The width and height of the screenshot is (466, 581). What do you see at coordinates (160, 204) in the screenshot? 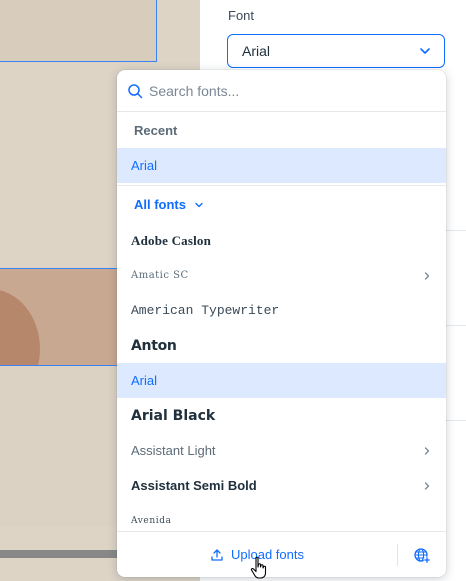
I see `all-fonts-label: All fonts` at bounding box center [160, 204].